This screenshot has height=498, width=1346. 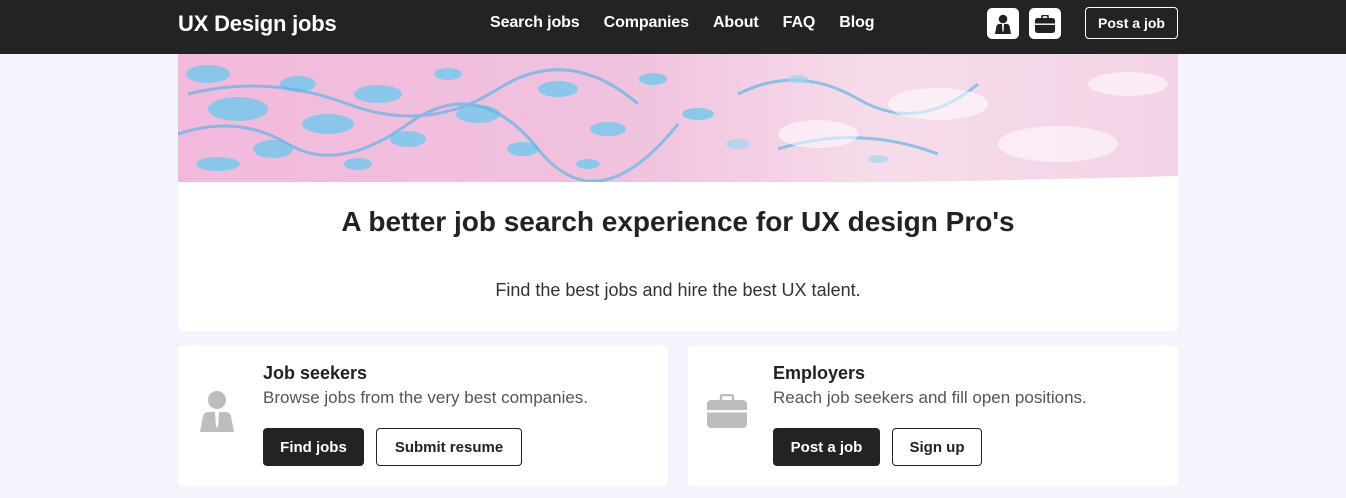 What do you see at coordinates (646, 23) in the screenshot?
I see `nav-companies: Companies` at bounding box center [646, 23].